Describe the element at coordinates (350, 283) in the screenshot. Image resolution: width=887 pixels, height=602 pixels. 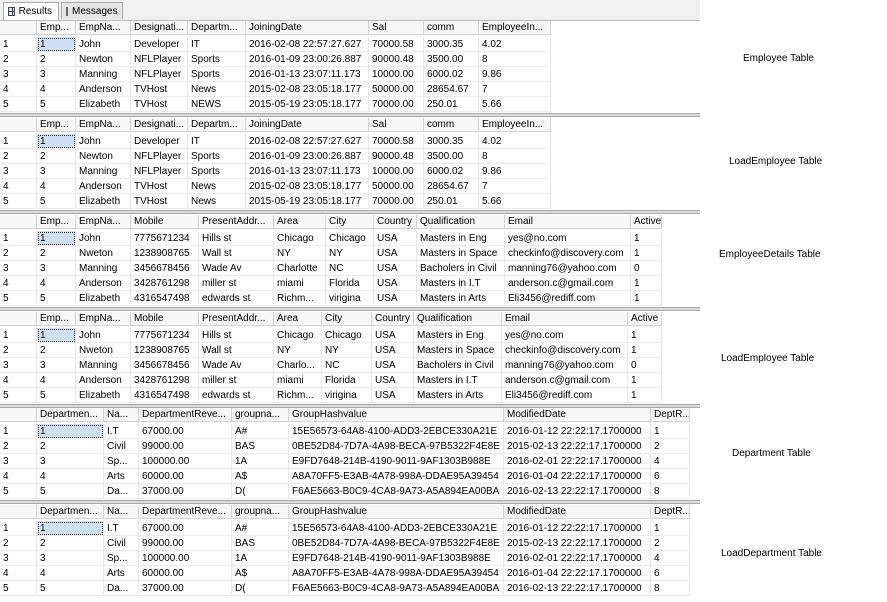
I see `table-cell: Florida` at that location.